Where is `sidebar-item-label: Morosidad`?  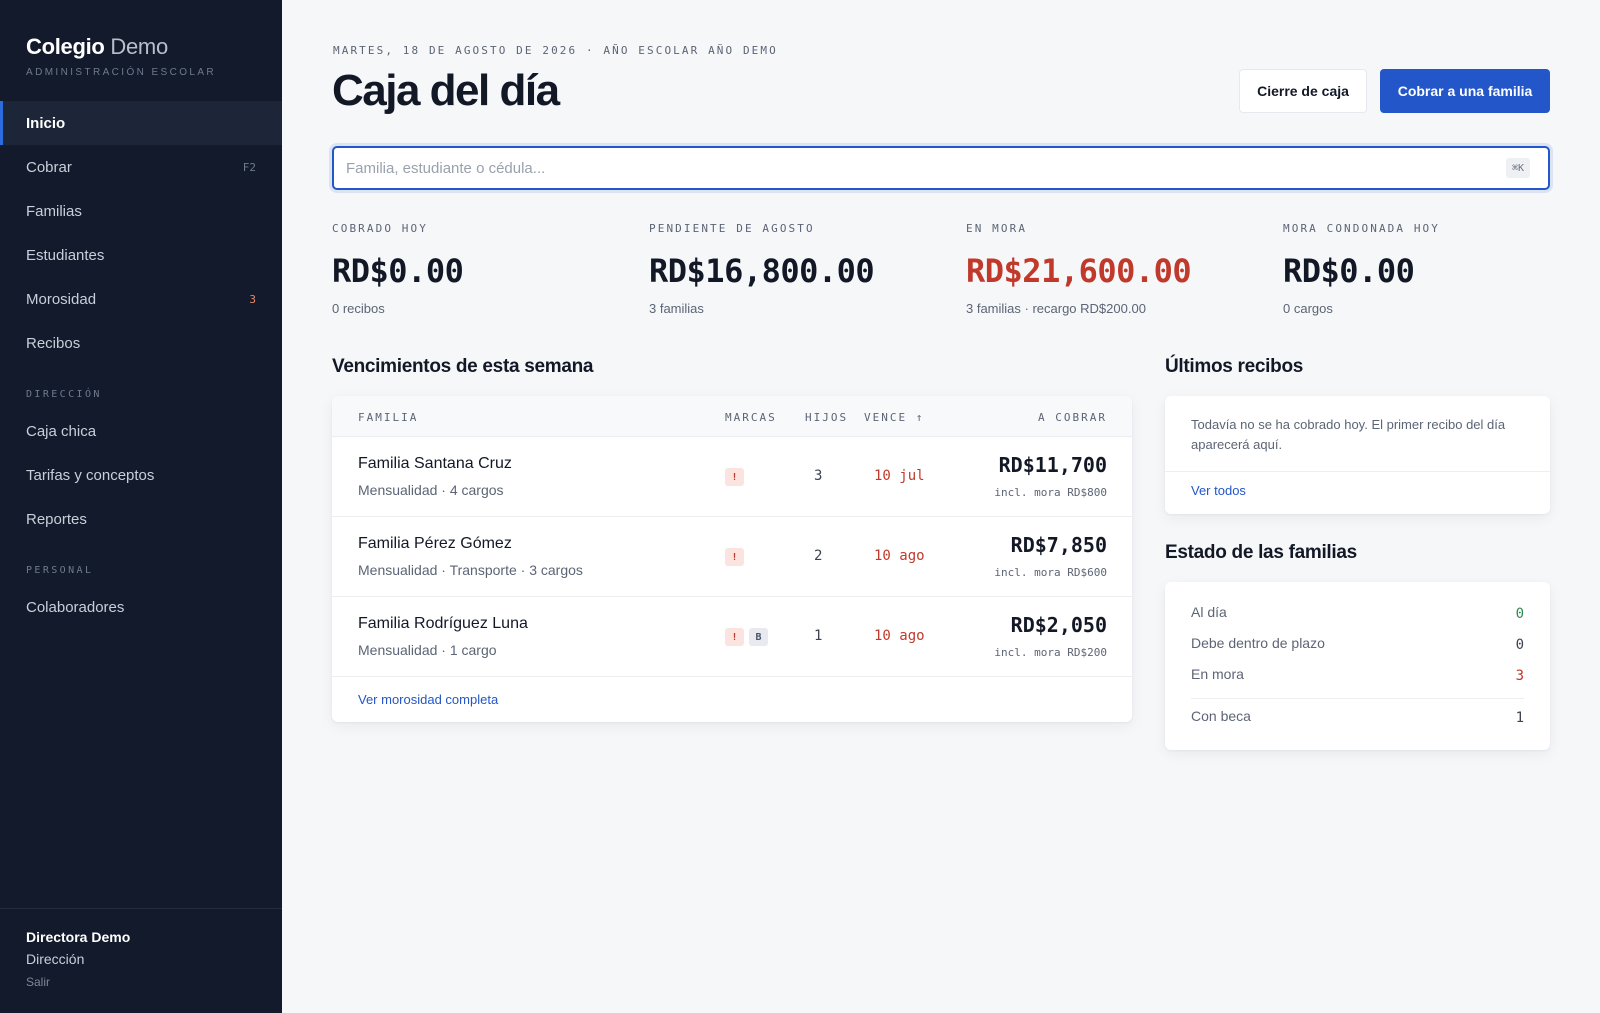
sidebar-item-label: Morosidad is located at coordinates (61, 299).